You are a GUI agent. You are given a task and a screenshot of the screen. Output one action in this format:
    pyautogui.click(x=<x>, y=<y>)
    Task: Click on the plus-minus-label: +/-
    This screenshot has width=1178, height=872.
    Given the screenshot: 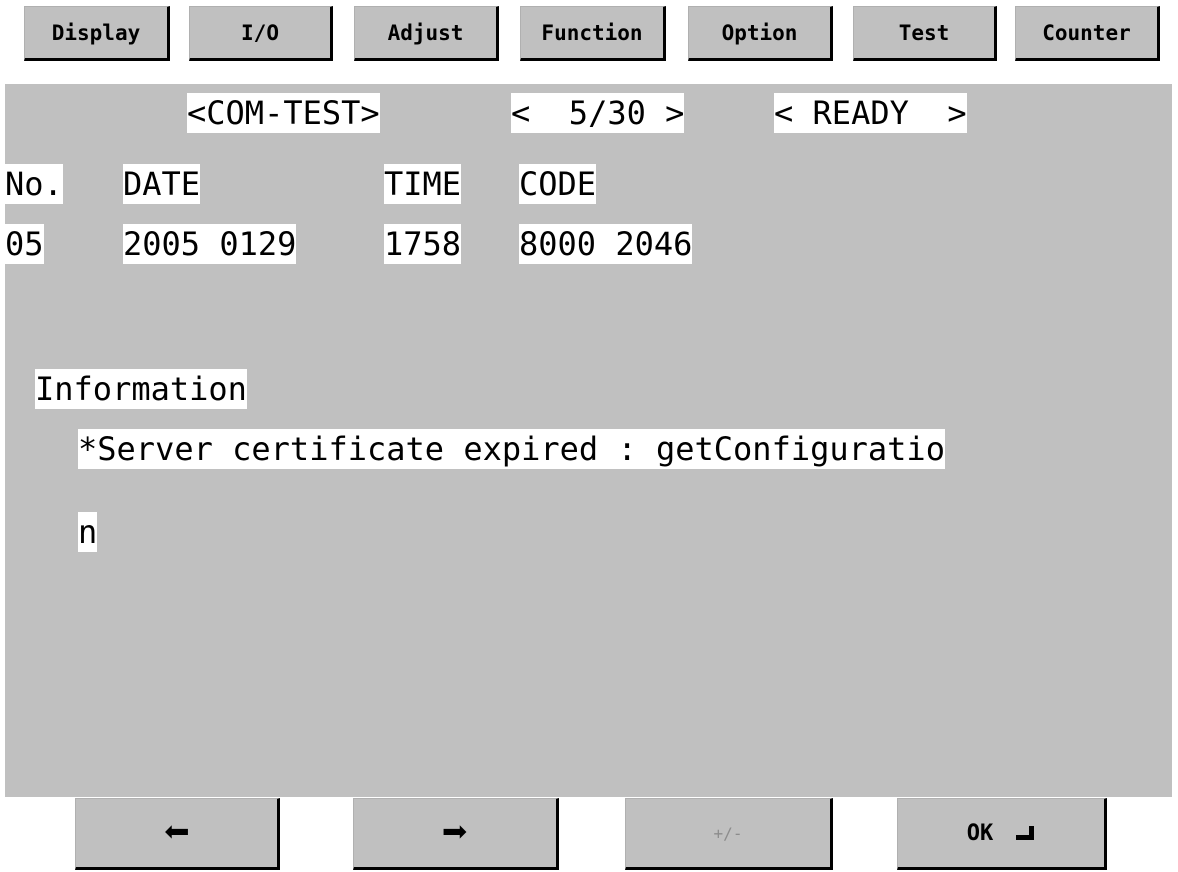 What is the action you would take?
    pyautogui.click(x=728, y=833)
    